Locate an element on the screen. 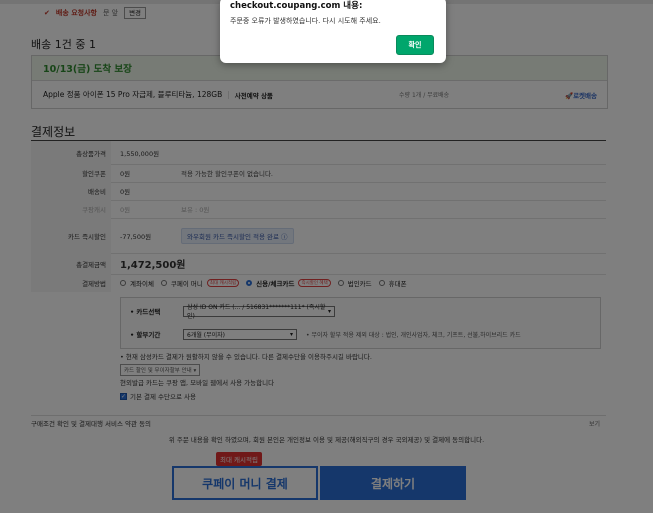 This screenshot has height=513, width=653. dialog-title: checkout.coupang.com 내용: is located at coordinates (296, 6).